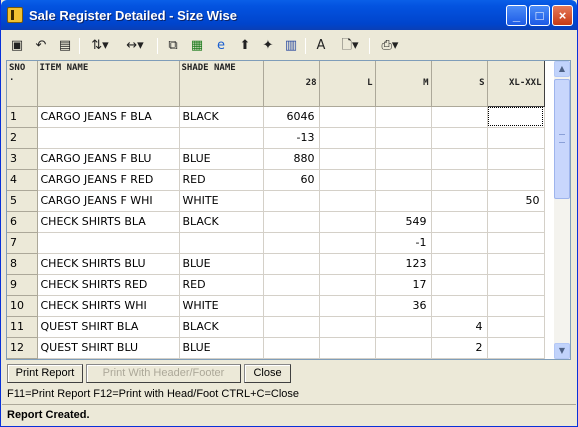 The image size is (578, 427). Describe the element at coordinates (539, 15) in the screenshot. I see `maximize-button: □` at that location.